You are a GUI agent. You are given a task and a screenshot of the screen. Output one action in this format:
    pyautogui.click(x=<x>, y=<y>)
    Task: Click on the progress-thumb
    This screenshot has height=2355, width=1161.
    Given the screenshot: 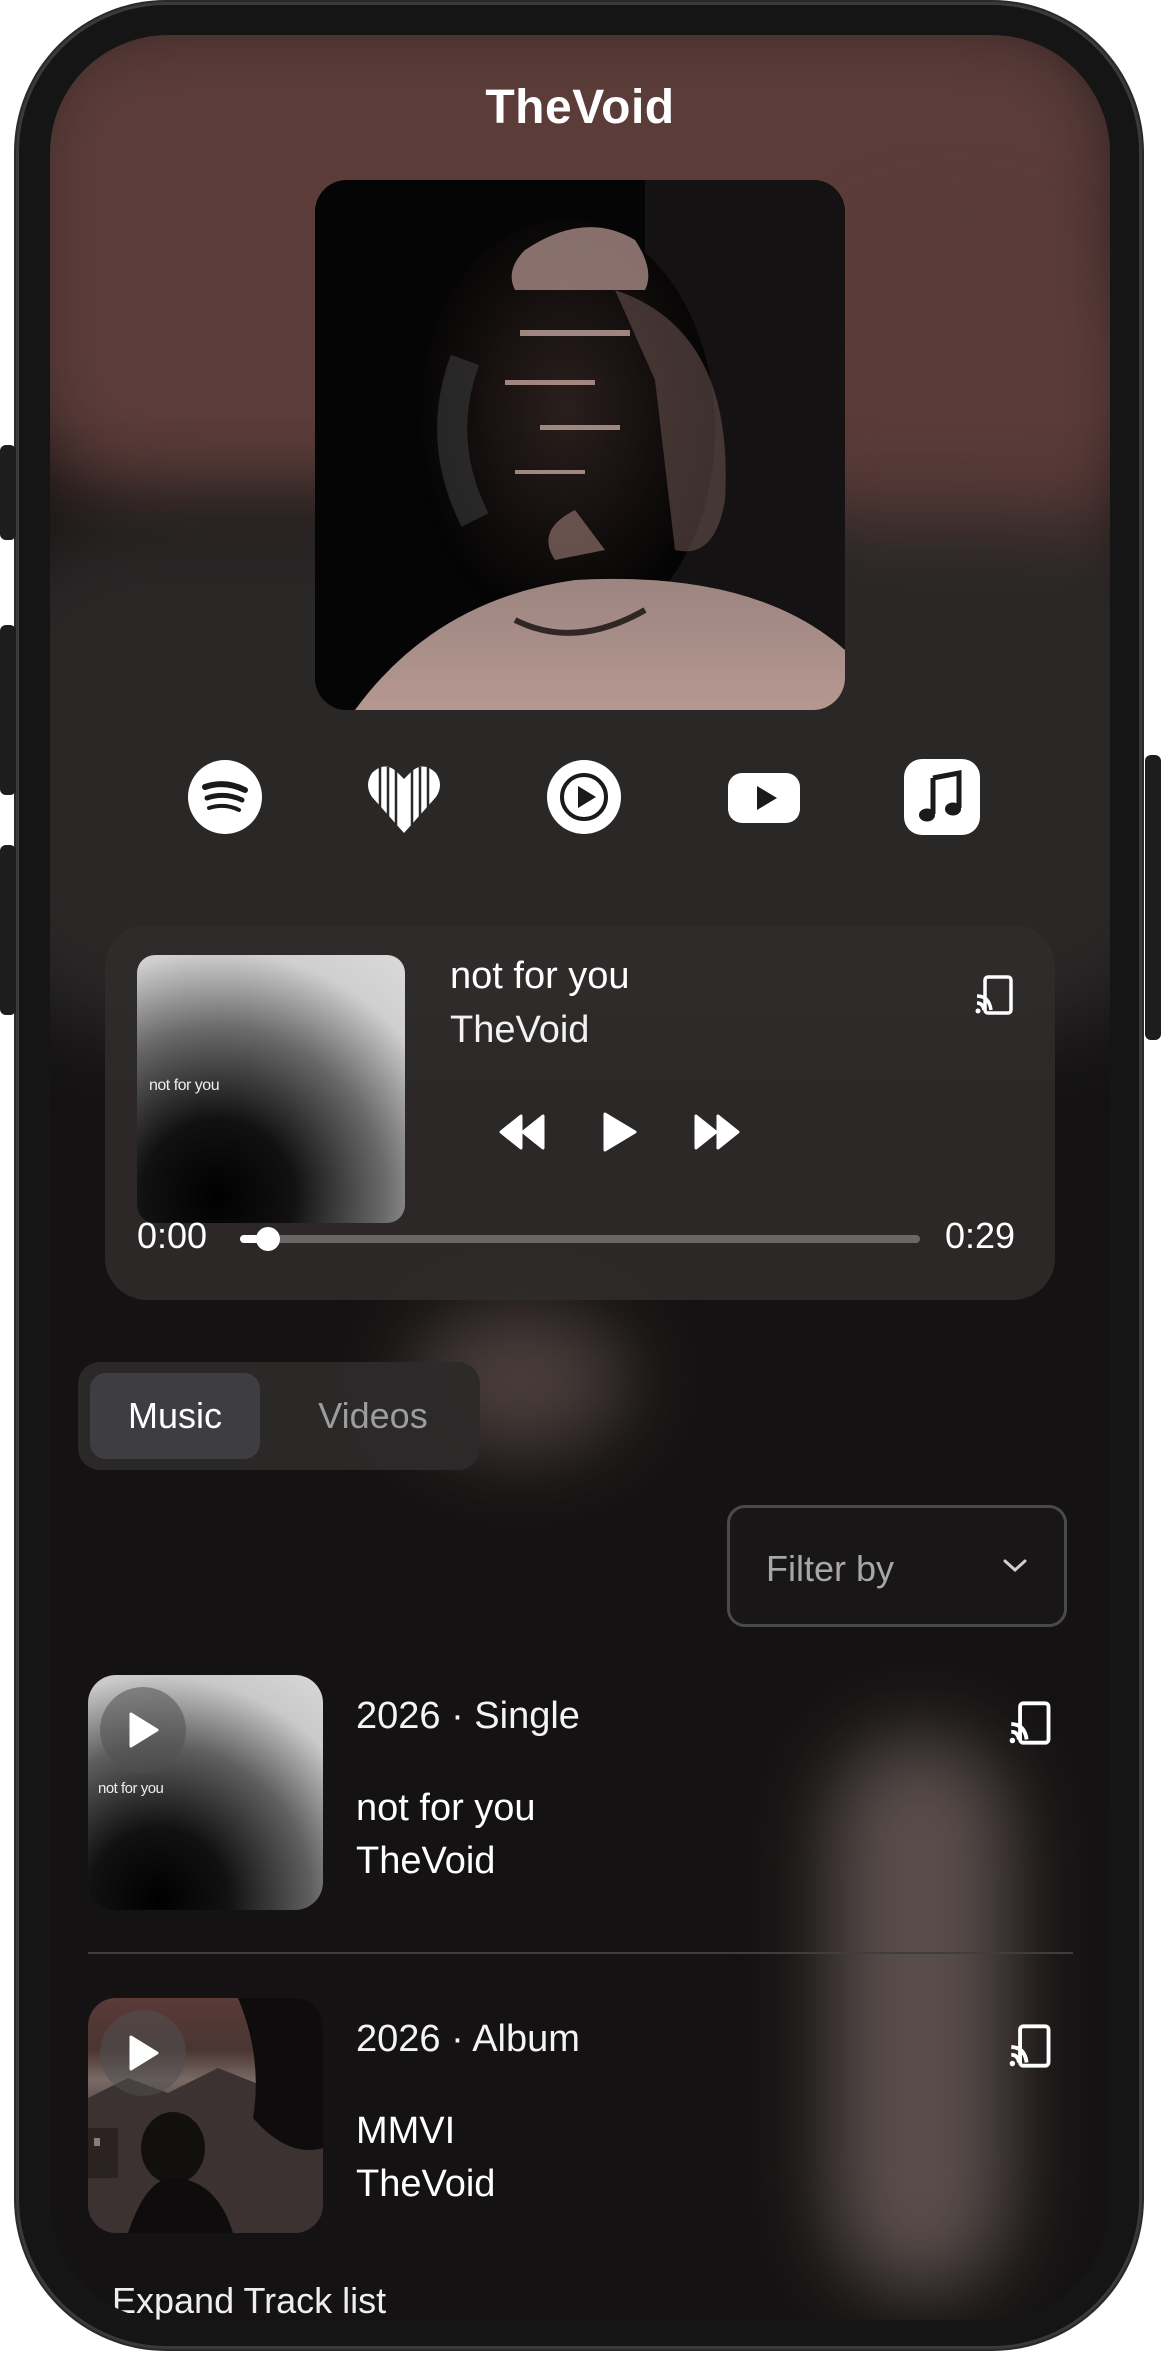 What is the action you would take?
    pyautogui.click(x=268, y=1239)
    